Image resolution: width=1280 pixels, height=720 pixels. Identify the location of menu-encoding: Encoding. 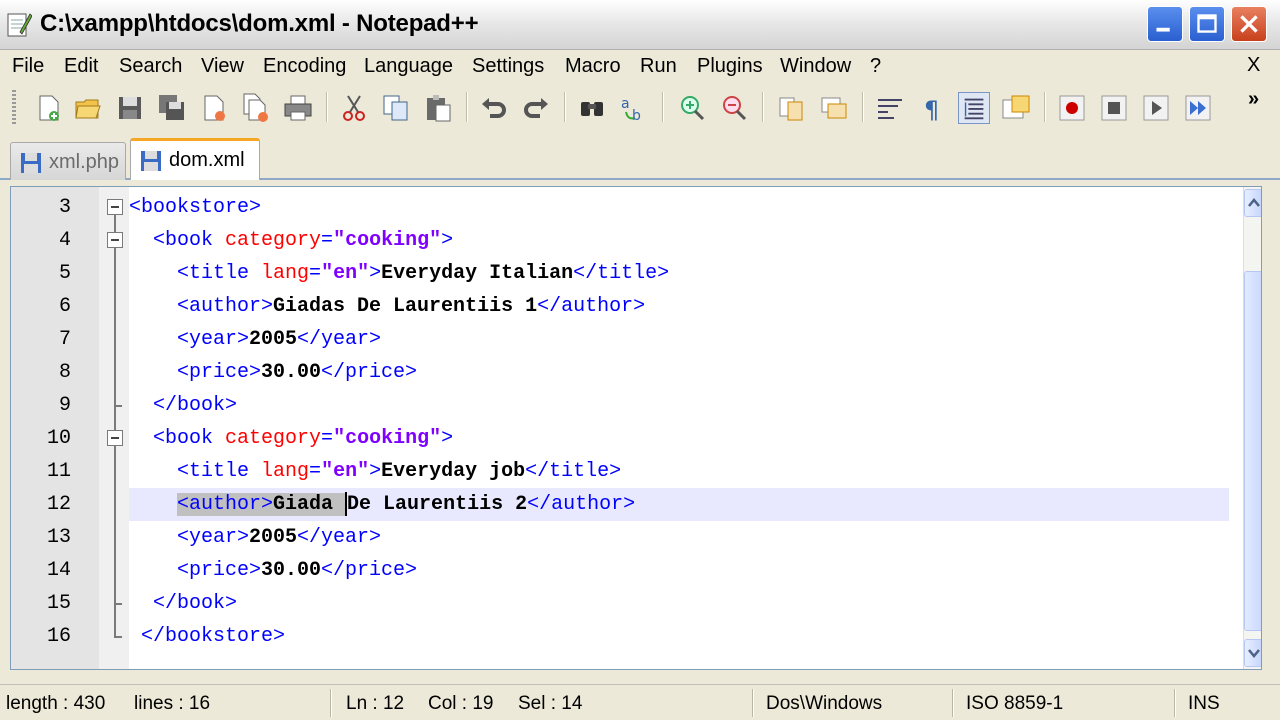
(304, 66).